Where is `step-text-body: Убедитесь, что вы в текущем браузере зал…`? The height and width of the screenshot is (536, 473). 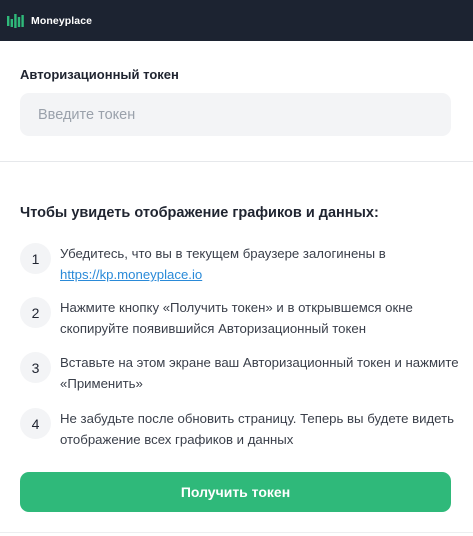 step-text-body: Убедитесь, что вы в текущем браузере зал… is located at coordinates (223, 253).